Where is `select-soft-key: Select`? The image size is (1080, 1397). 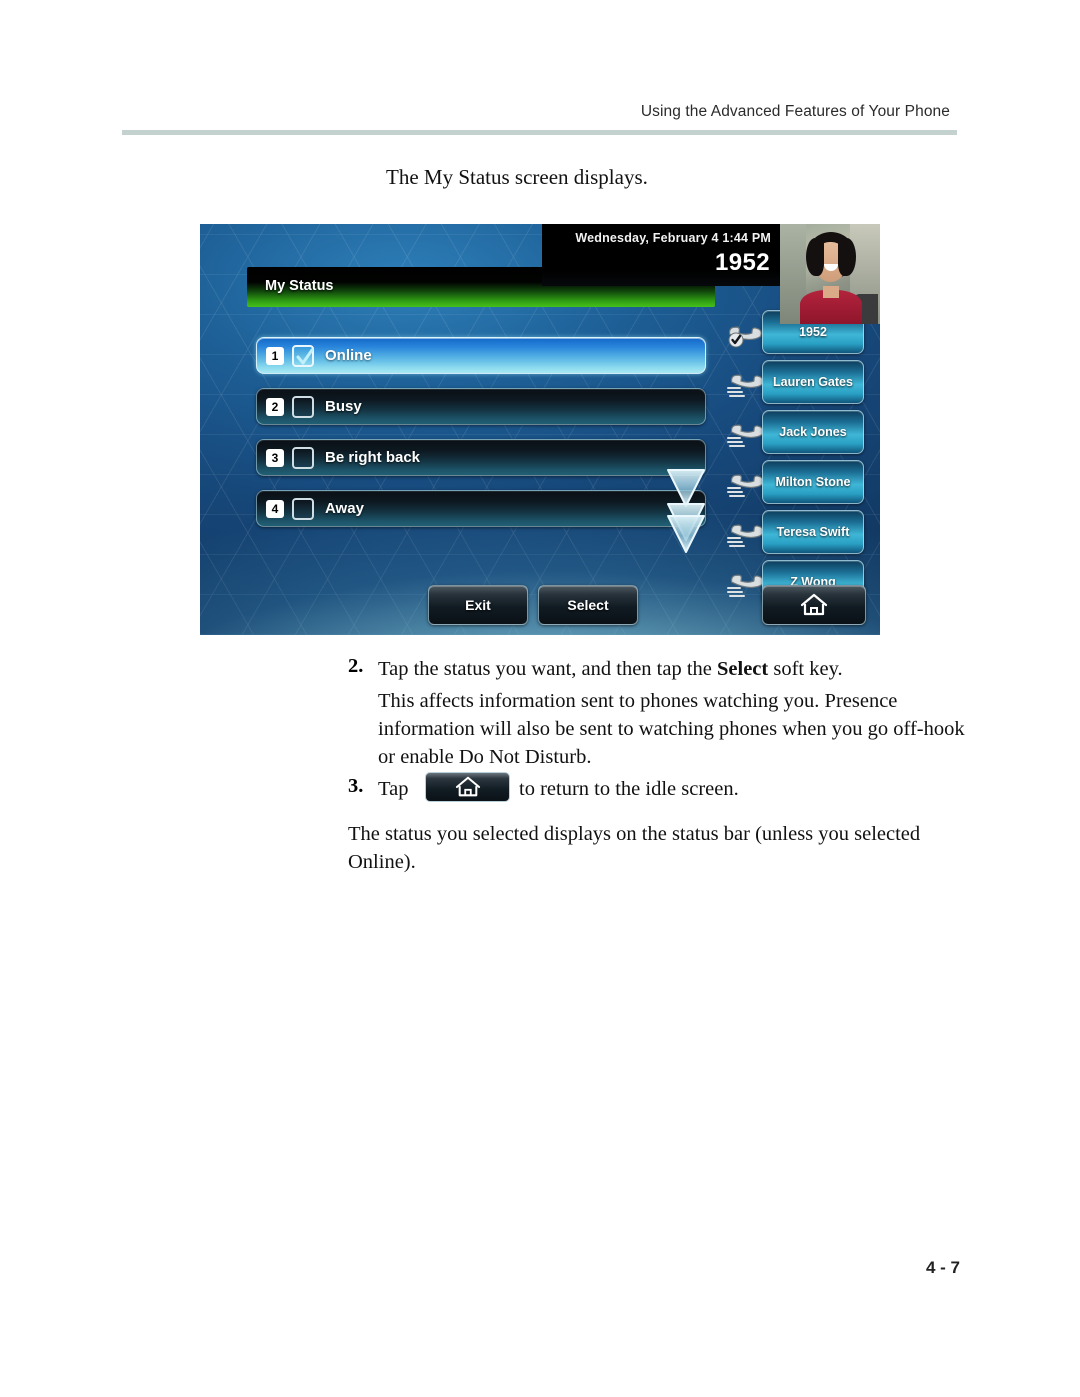 select-soft-key: Select is located at coordinates (588, 605).